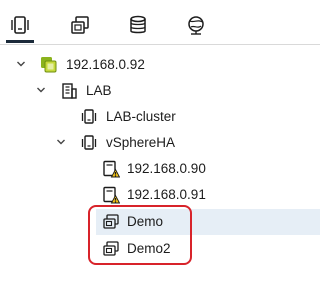 The width and height of the screenshot is (320, 285). I want to click on tree-node-label: LAB-cluster, so click(141, 116).